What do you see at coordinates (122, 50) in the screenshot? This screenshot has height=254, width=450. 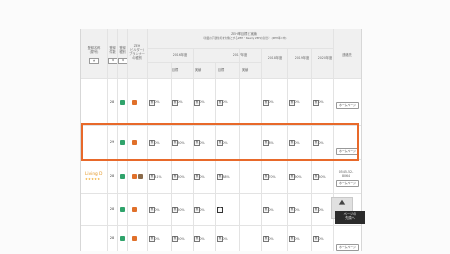 I see `header-badge-kind: 登録 種別` at bounding box center [122, 50].